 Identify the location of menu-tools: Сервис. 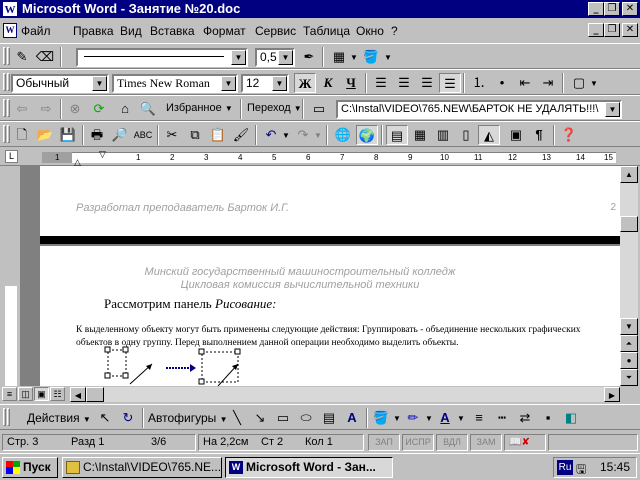
(275, 31).